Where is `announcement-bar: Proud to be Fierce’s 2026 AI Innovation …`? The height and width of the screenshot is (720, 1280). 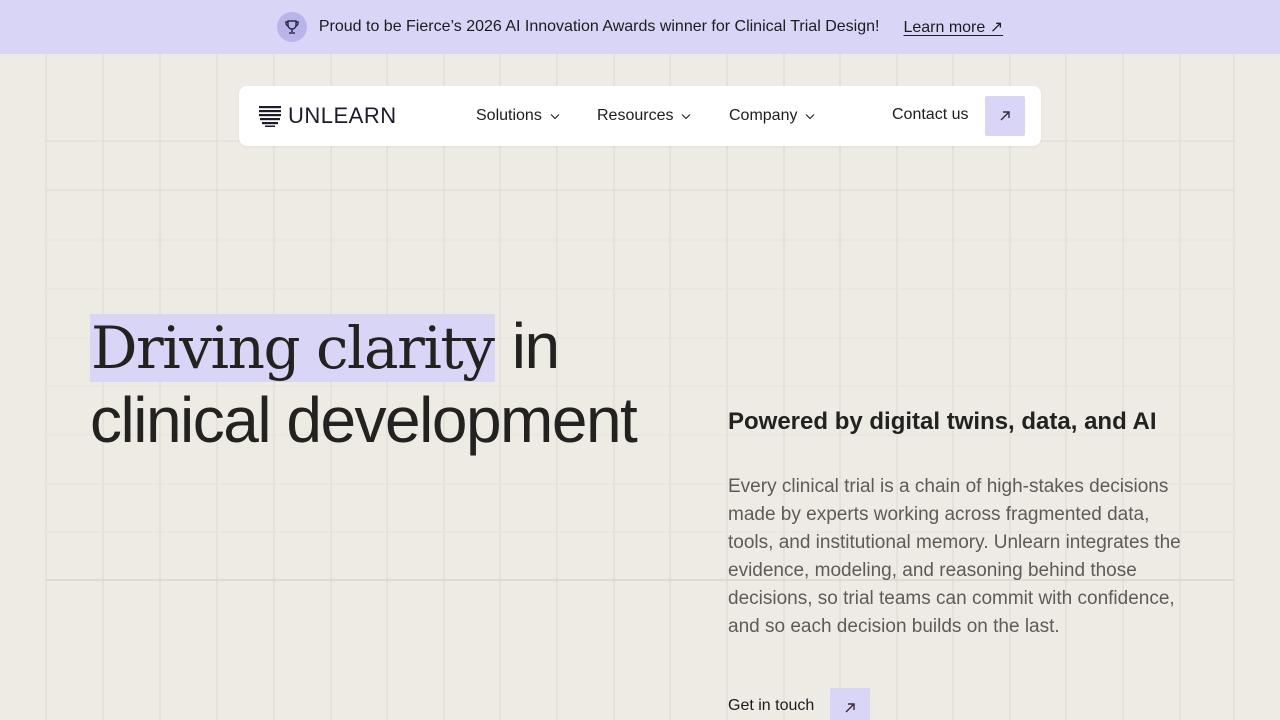 announcement-bar: Proud to be Fierce’s 2026 AI Innovation … is located at coordinates (640, 27).